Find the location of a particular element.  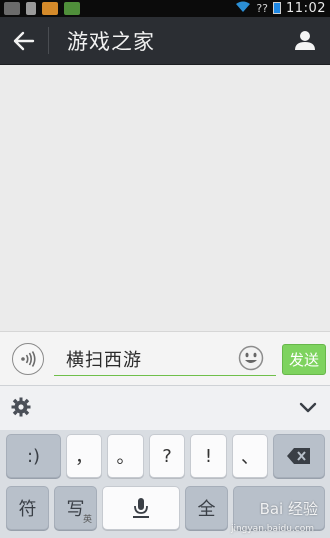

watermark-url: jingyan.baidu.com is located at coordinates (272, 529).